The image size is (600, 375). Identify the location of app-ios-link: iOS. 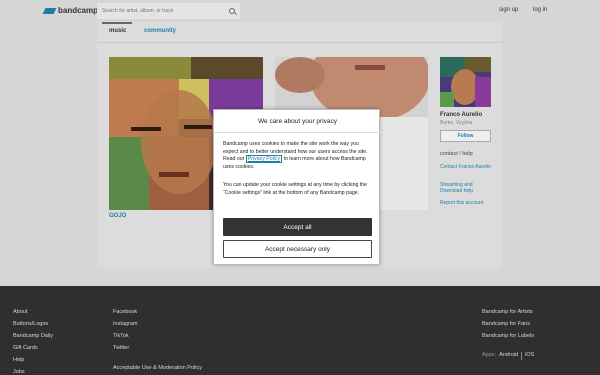
(529, 356).